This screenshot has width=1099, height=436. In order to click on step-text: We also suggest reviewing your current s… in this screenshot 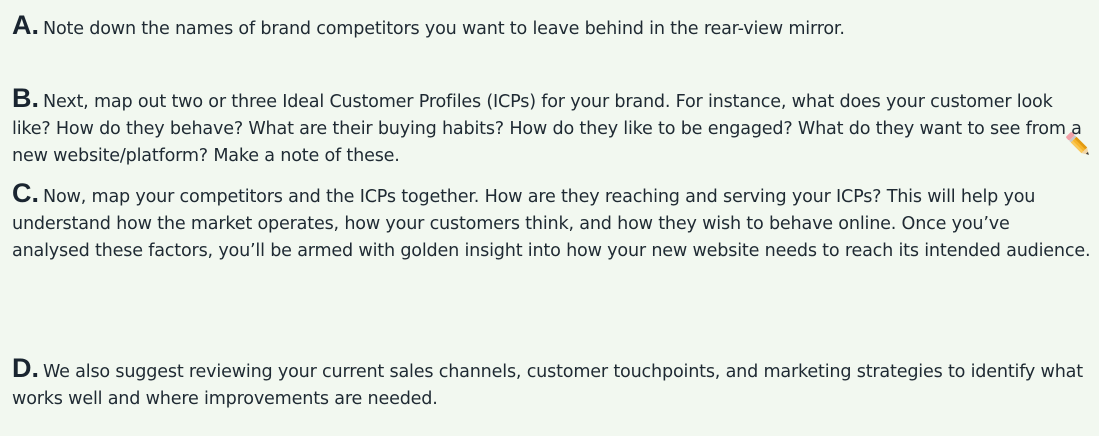, I will do `click(547, 385)`.